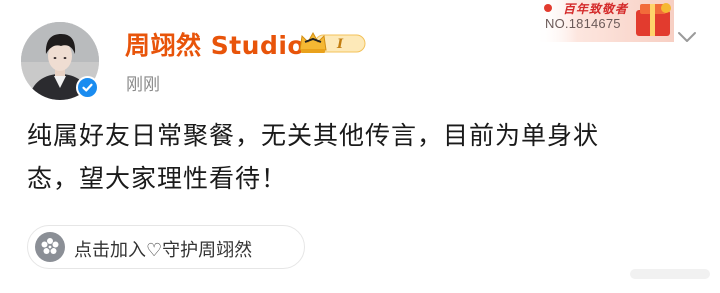  I want to click on gift-icon, so click(653, 19).